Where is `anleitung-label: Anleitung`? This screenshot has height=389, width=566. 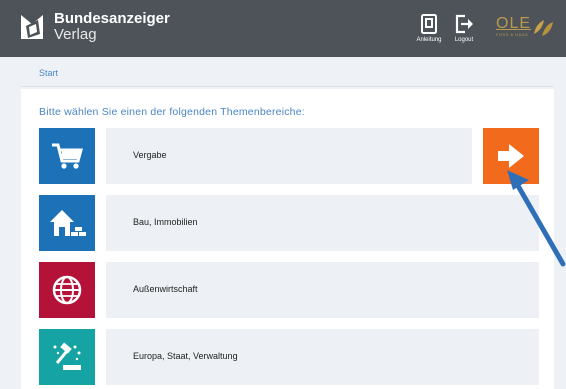 anleitung-label: Anleitung is located at coordinates (429, 40).